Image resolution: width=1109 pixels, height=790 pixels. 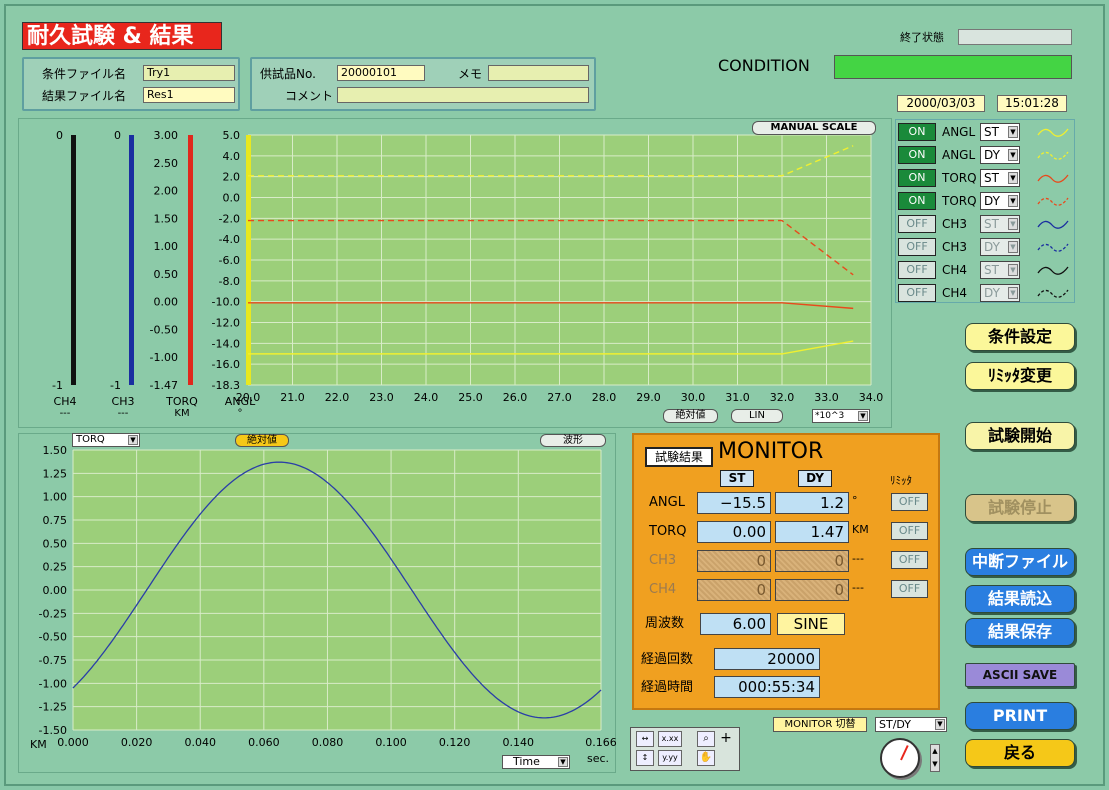 What do you see at coordinates (670, 758) in the screenshot?
I see `y-format-icon: y.yy` at bounding box center [670, 758].